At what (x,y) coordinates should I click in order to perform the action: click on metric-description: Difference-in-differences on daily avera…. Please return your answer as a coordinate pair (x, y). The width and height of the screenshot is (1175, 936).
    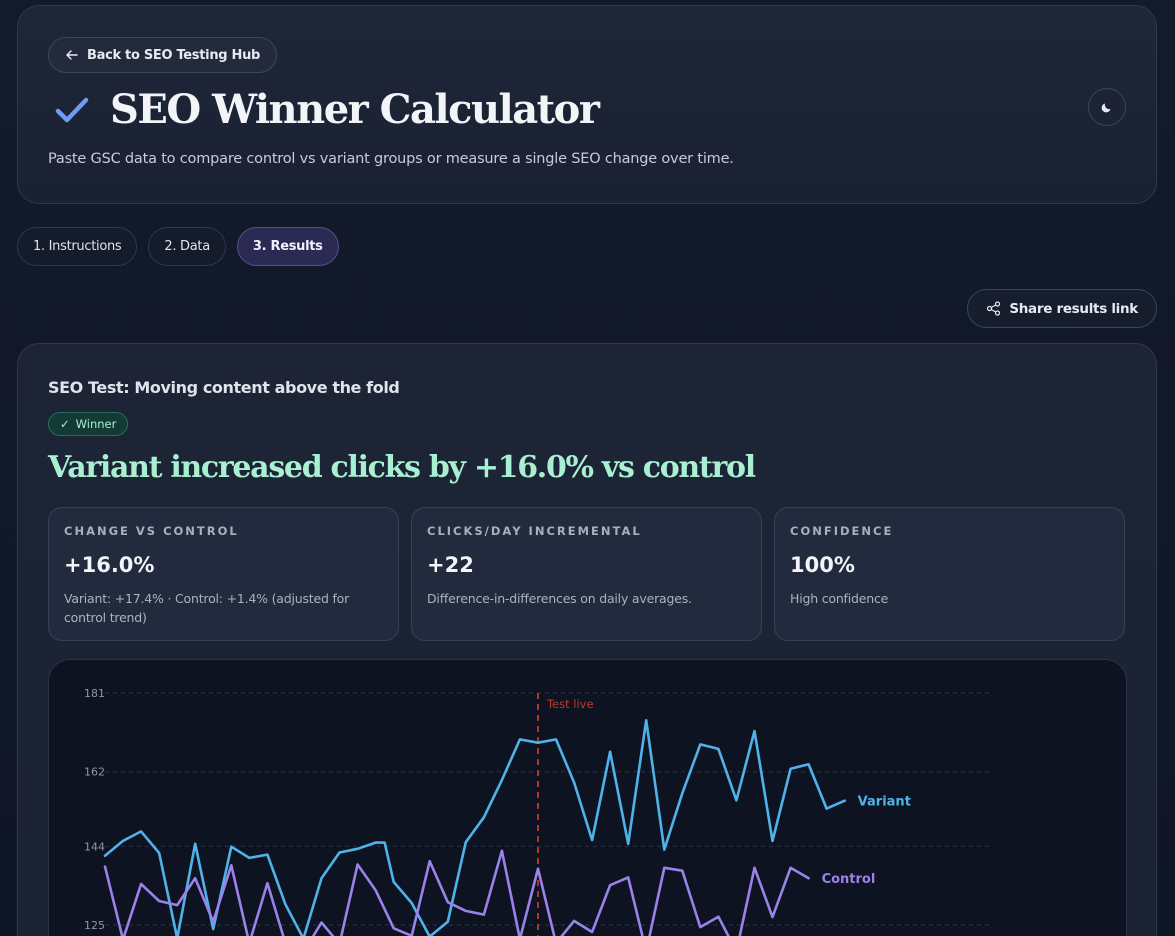
    Looking at the image, I should click on (559, 598).